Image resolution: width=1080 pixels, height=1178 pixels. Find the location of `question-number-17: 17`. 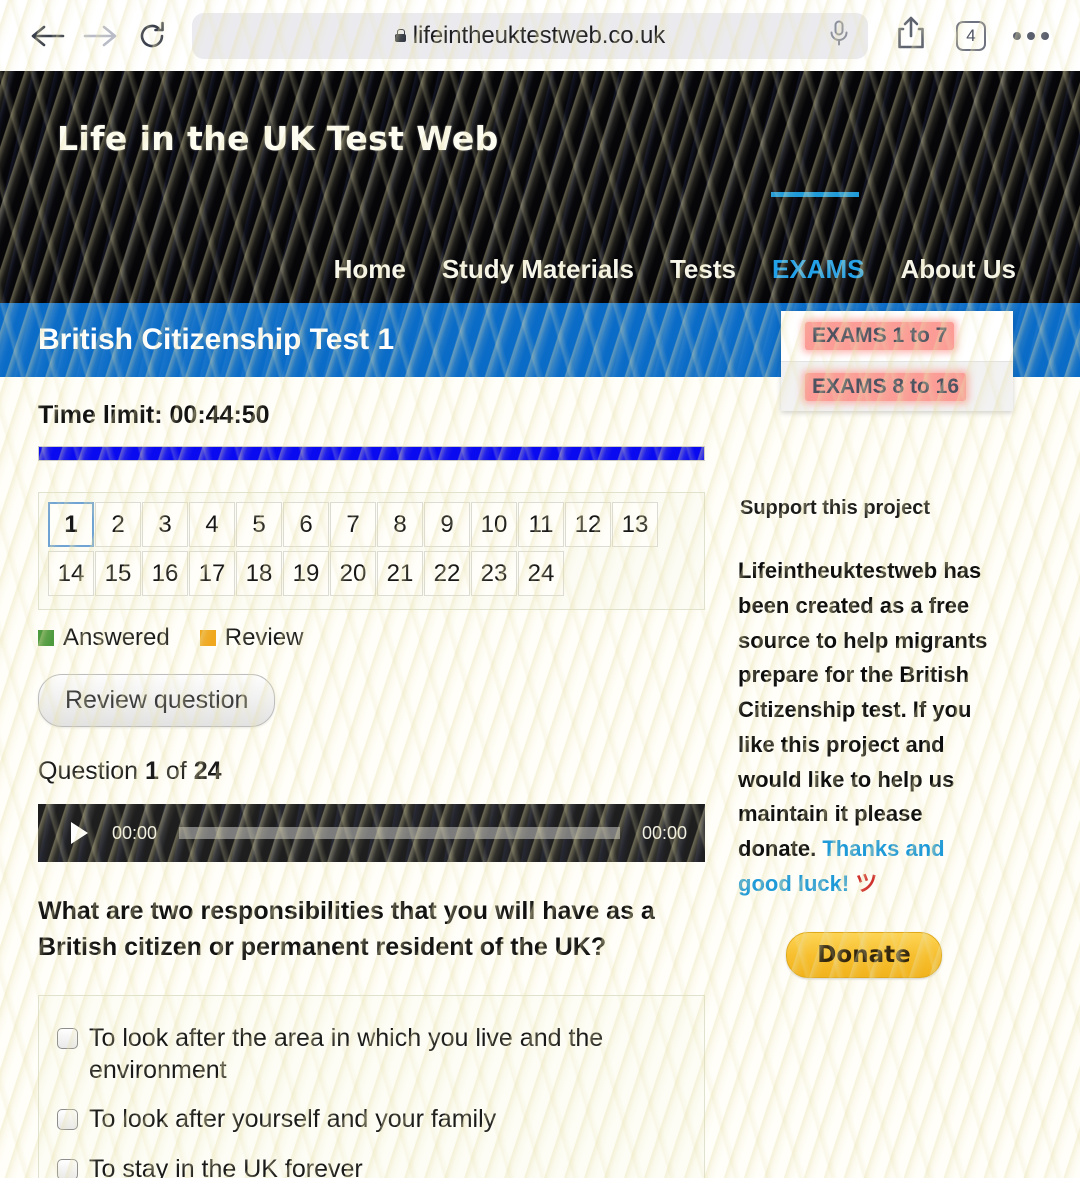

question-number-17: 17 is located at coordinates (212, 573).